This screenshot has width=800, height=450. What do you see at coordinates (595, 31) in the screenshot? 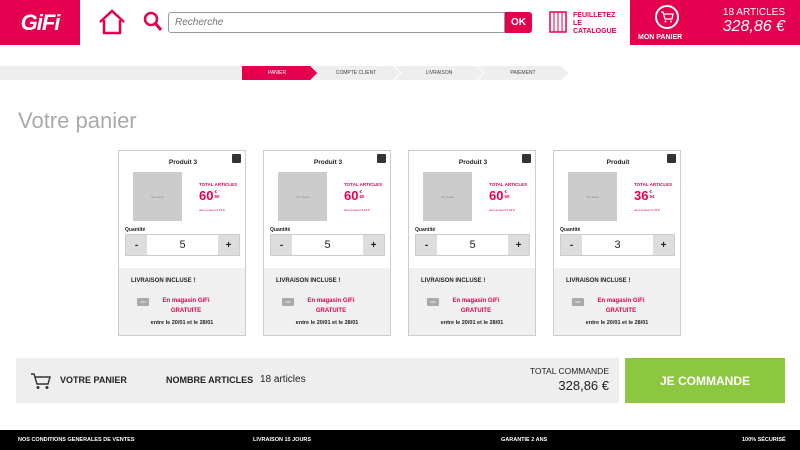
I see `catalog-line: CATALOGUE` at bounding box center [595, 31].